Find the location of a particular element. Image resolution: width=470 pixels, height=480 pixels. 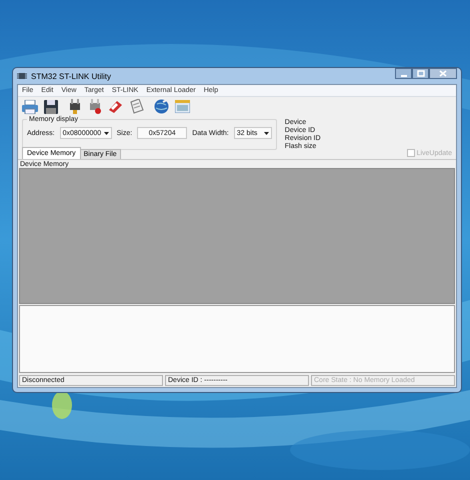

close-button is located at coordinates (443, 73).